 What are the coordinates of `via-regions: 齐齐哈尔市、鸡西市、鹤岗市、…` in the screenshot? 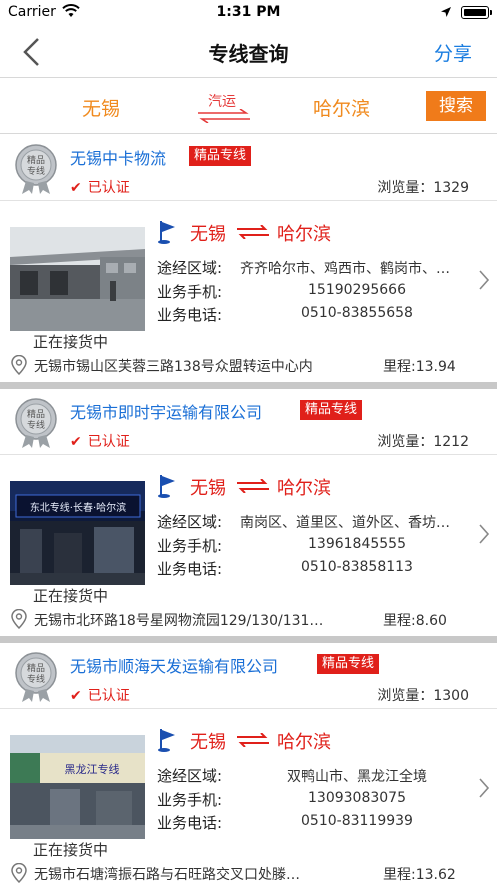 It's located at (345, 269).